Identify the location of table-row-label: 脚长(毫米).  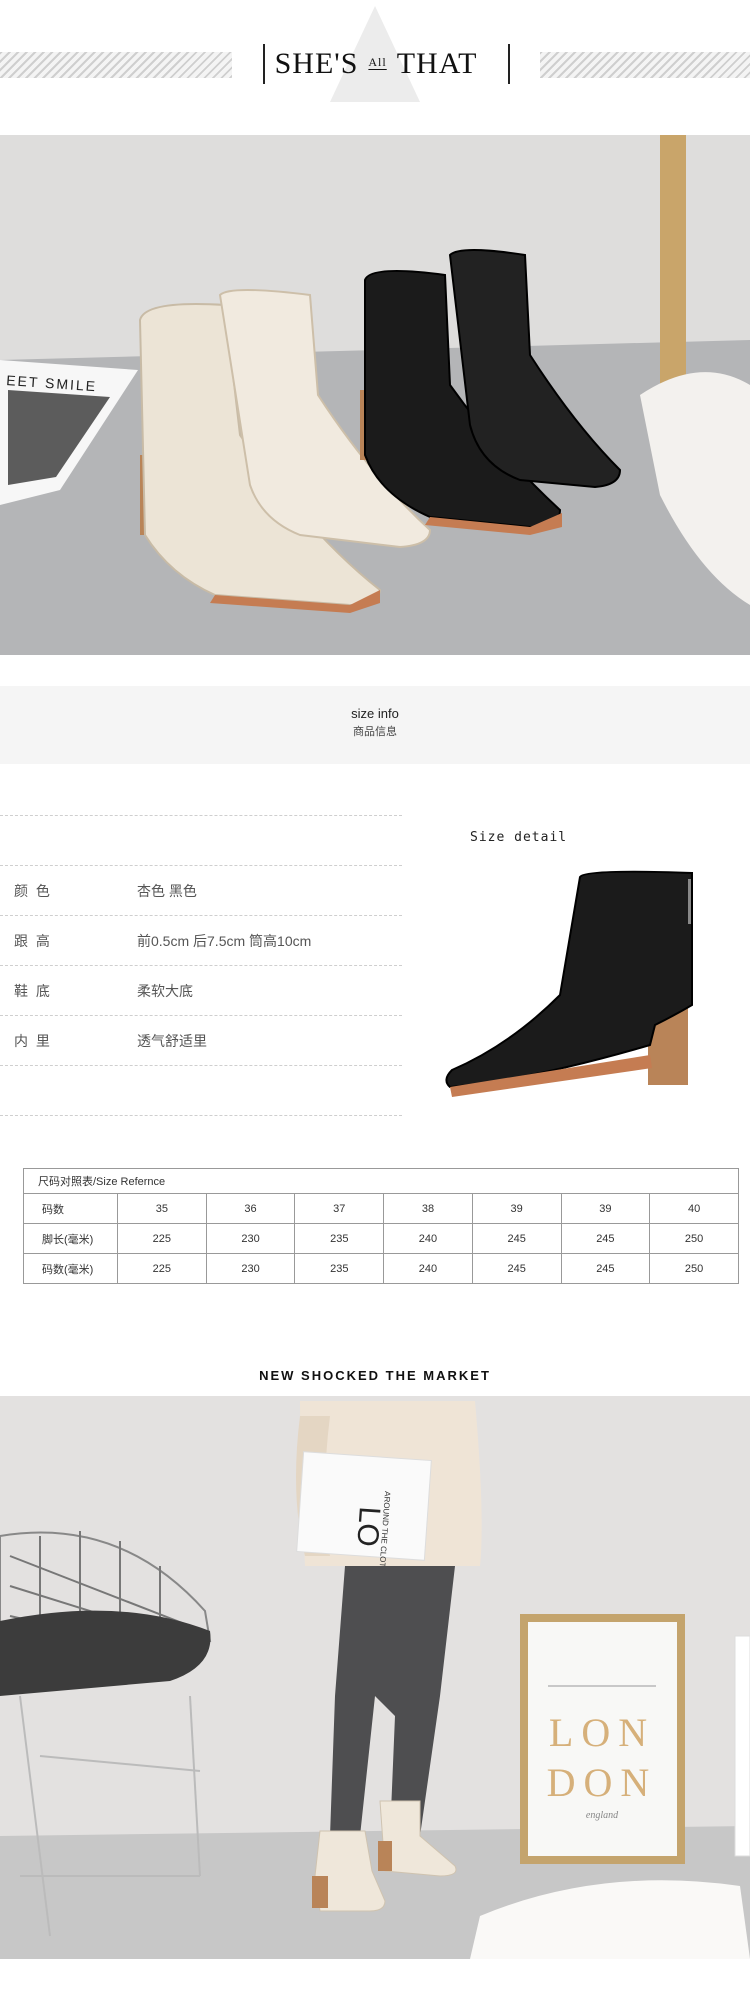
(70, 1238).